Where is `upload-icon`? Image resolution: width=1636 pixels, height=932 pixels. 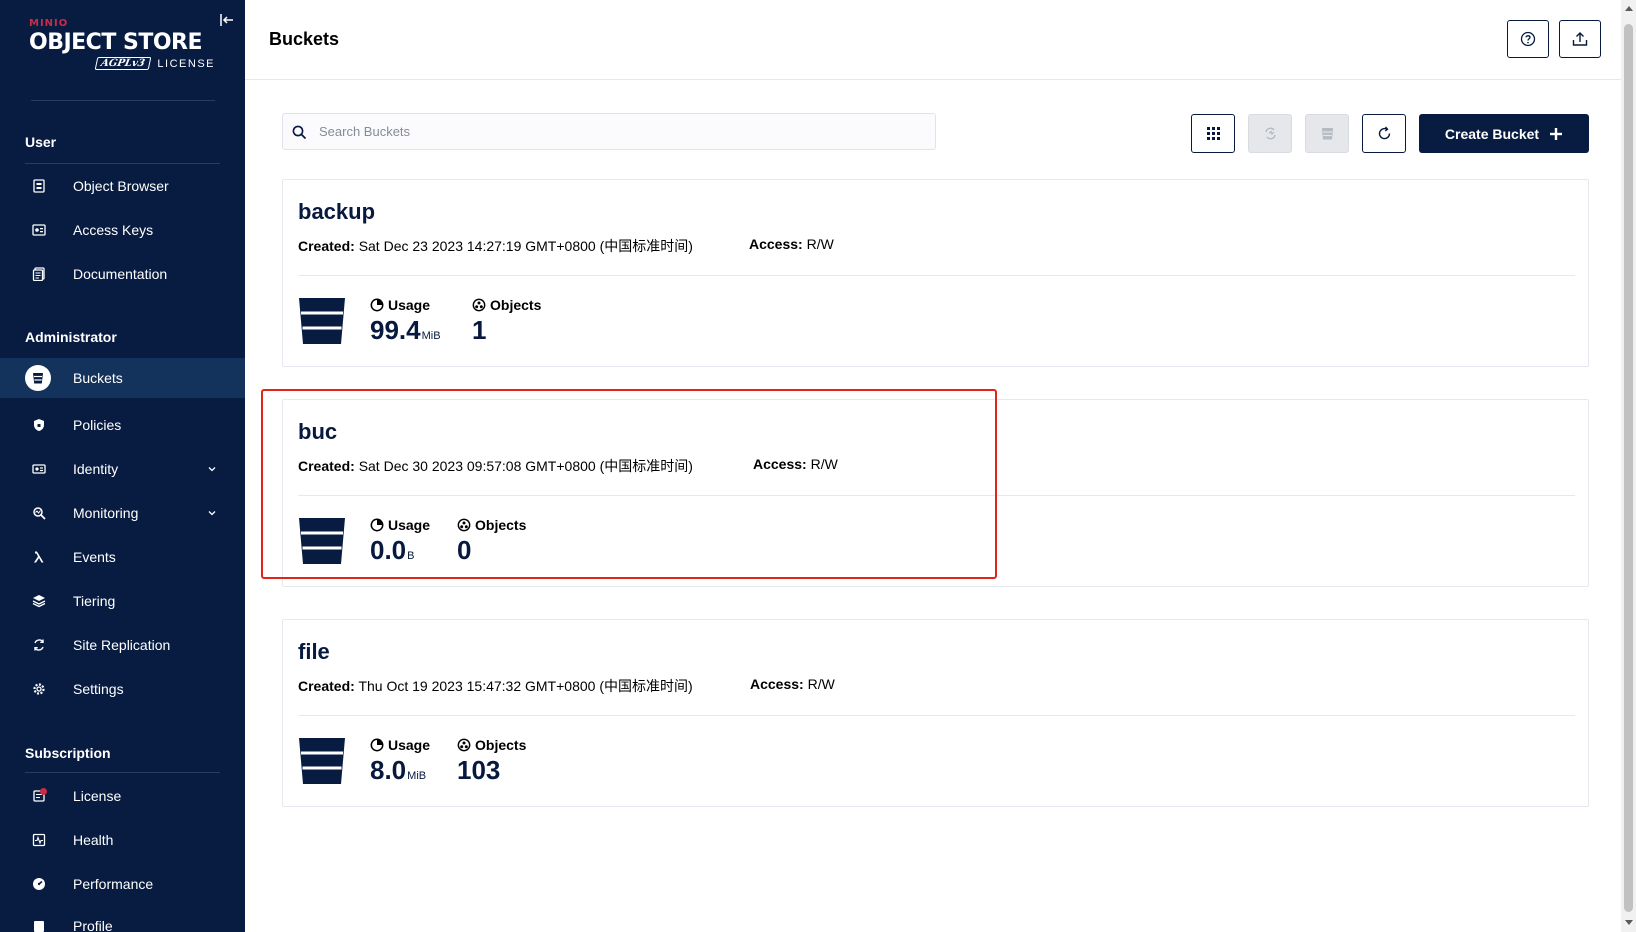 upload-icon is located at coordinates (1580, 39).